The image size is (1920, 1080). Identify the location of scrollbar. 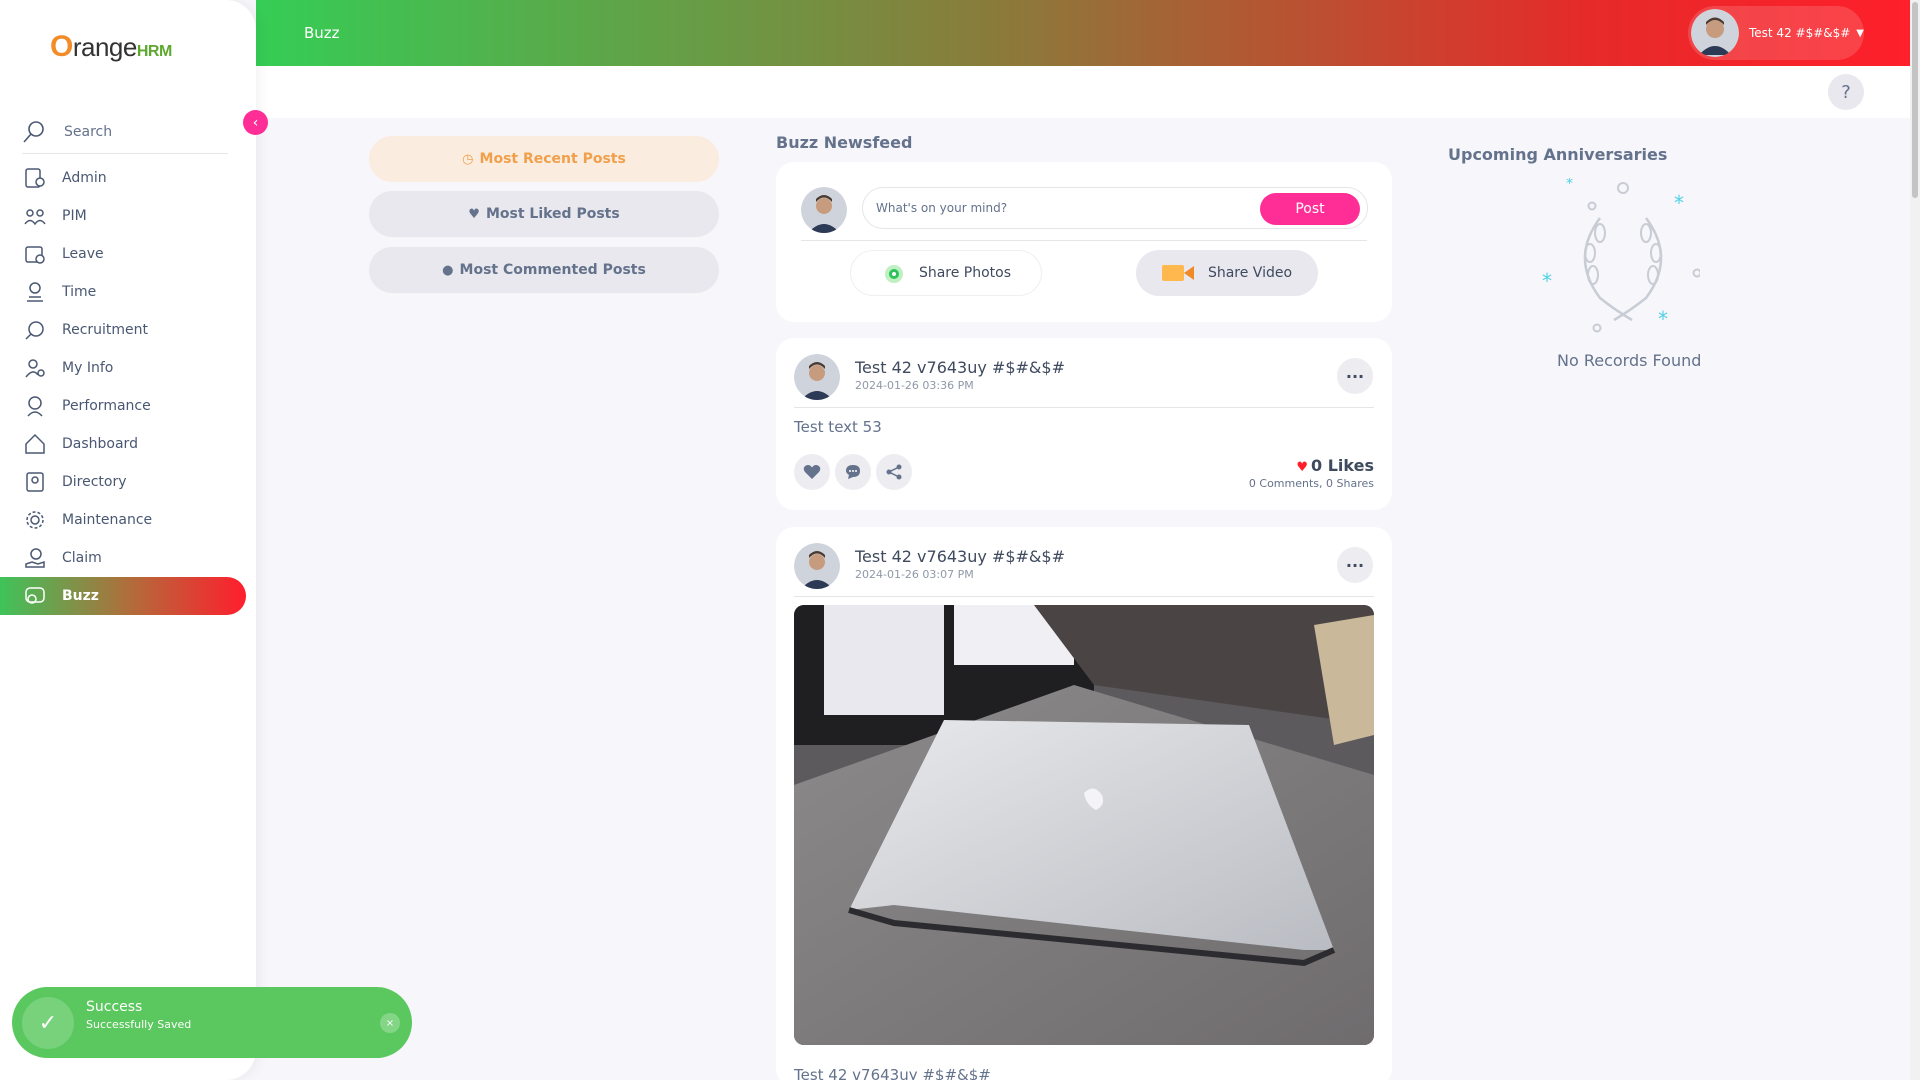
(1915, 540).